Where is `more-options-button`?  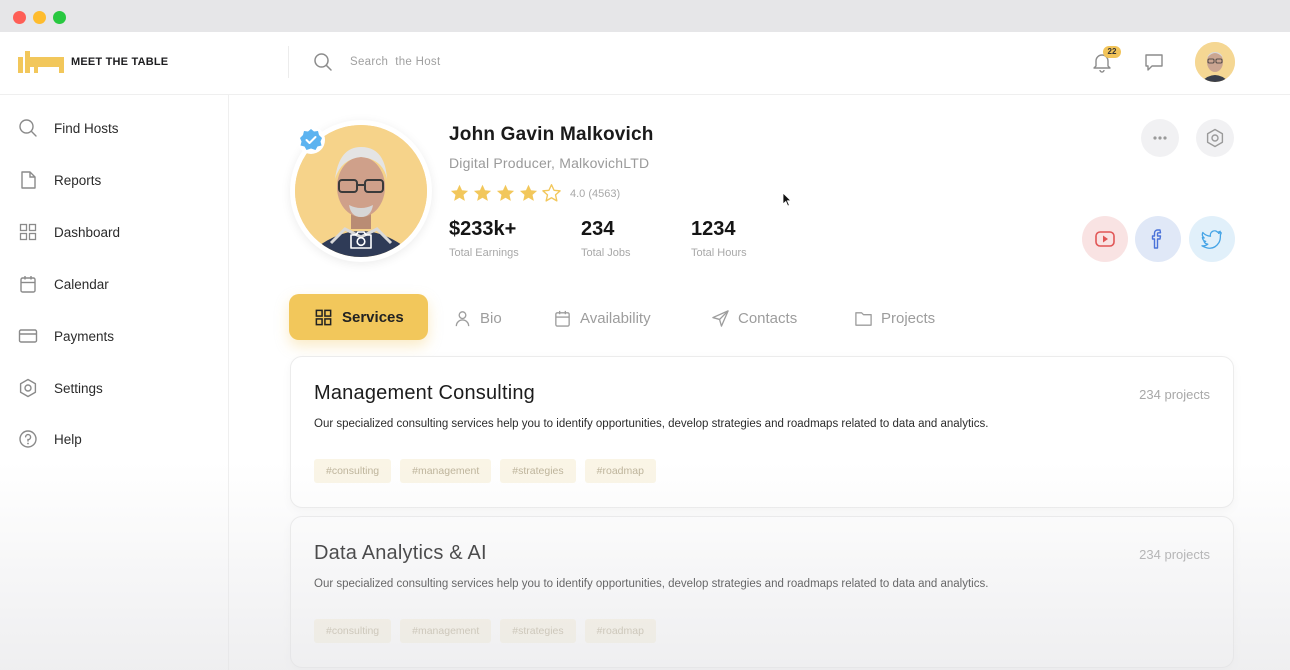 more-options-button is located at coordinates (1160, 138).